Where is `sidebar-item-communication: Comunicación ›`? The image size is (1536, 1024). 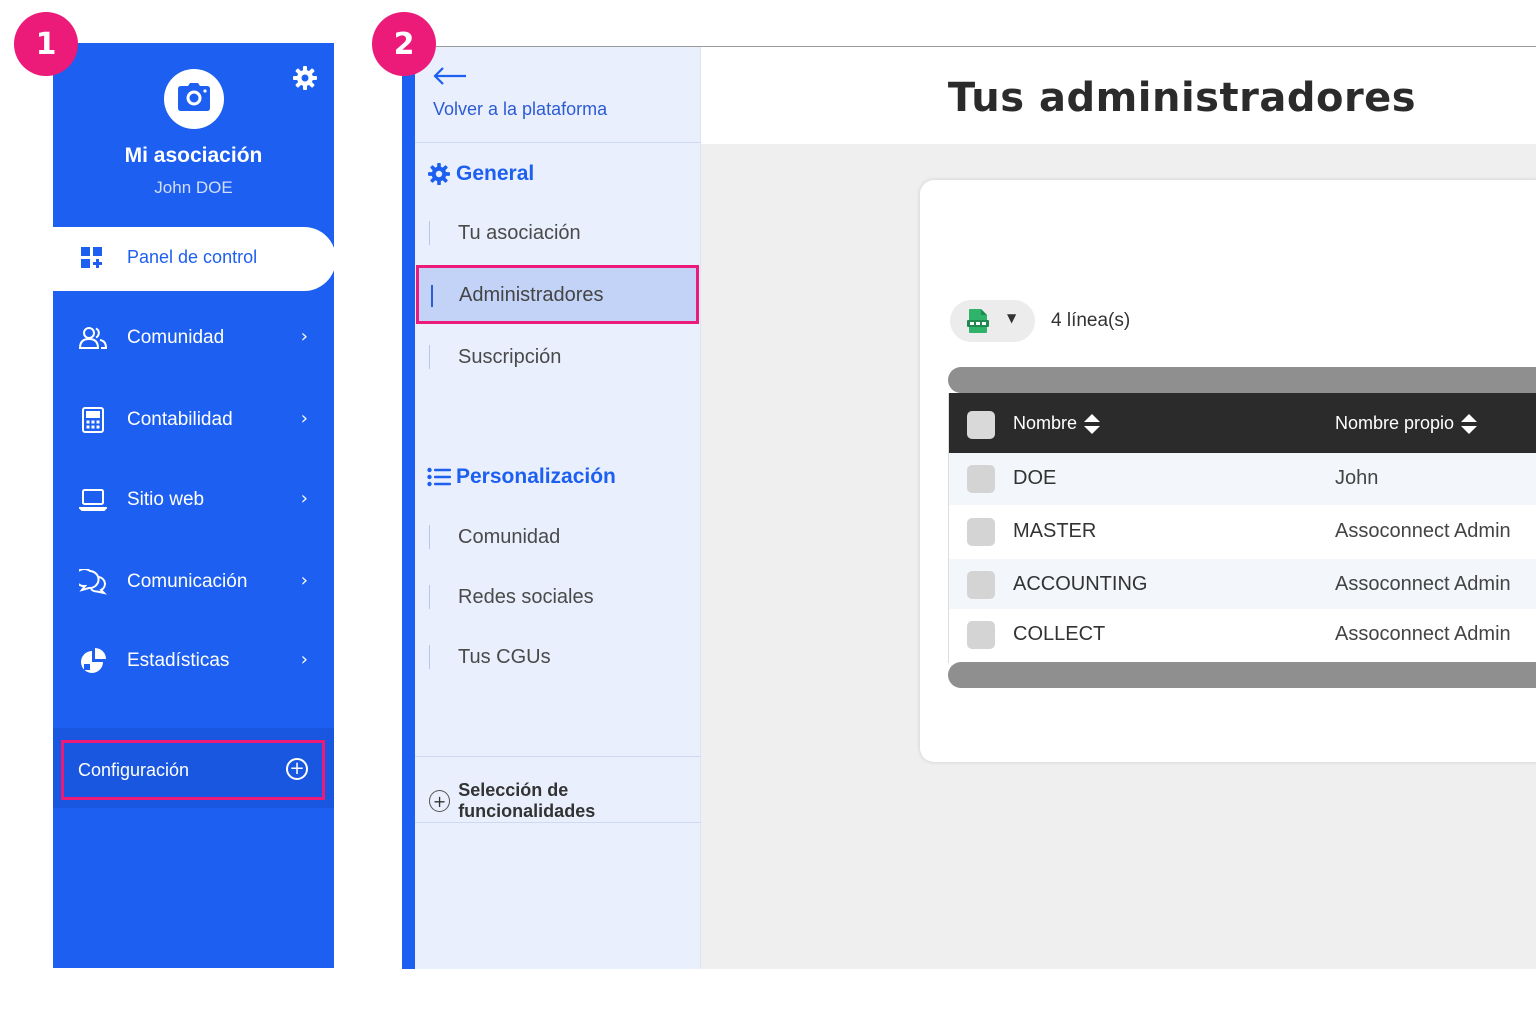
sidebar-item-communication: Comunicación › is located at coordinates (193, 582).